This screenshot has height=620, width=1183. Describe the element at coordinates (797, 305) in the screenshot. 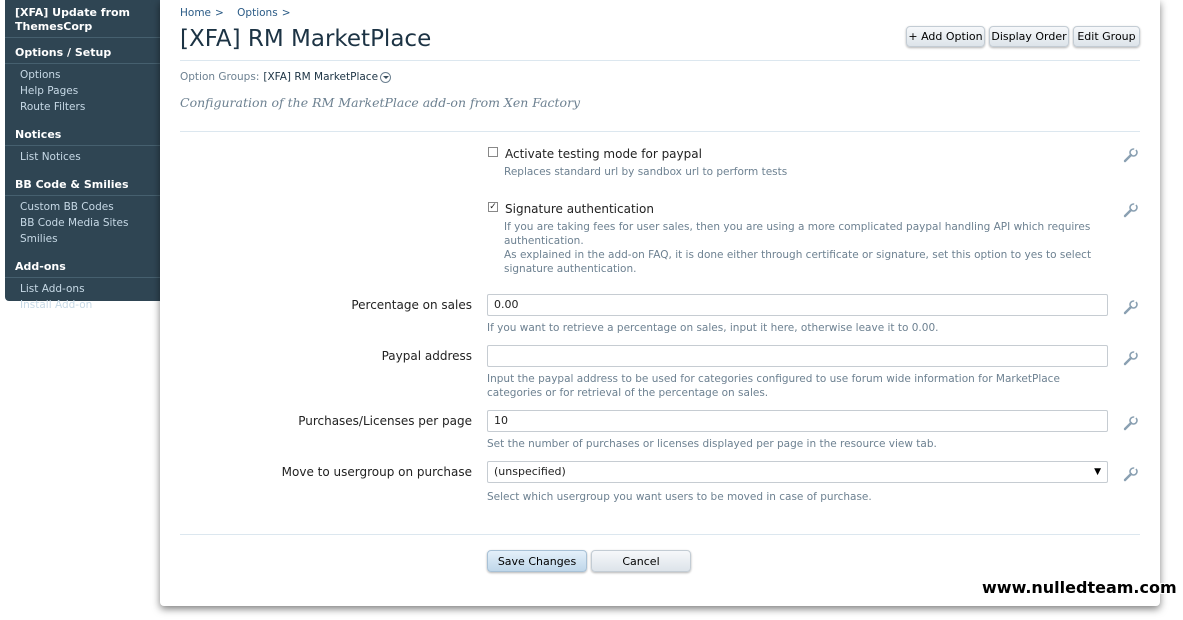

I see `percentage-input: 0.00` at that location.